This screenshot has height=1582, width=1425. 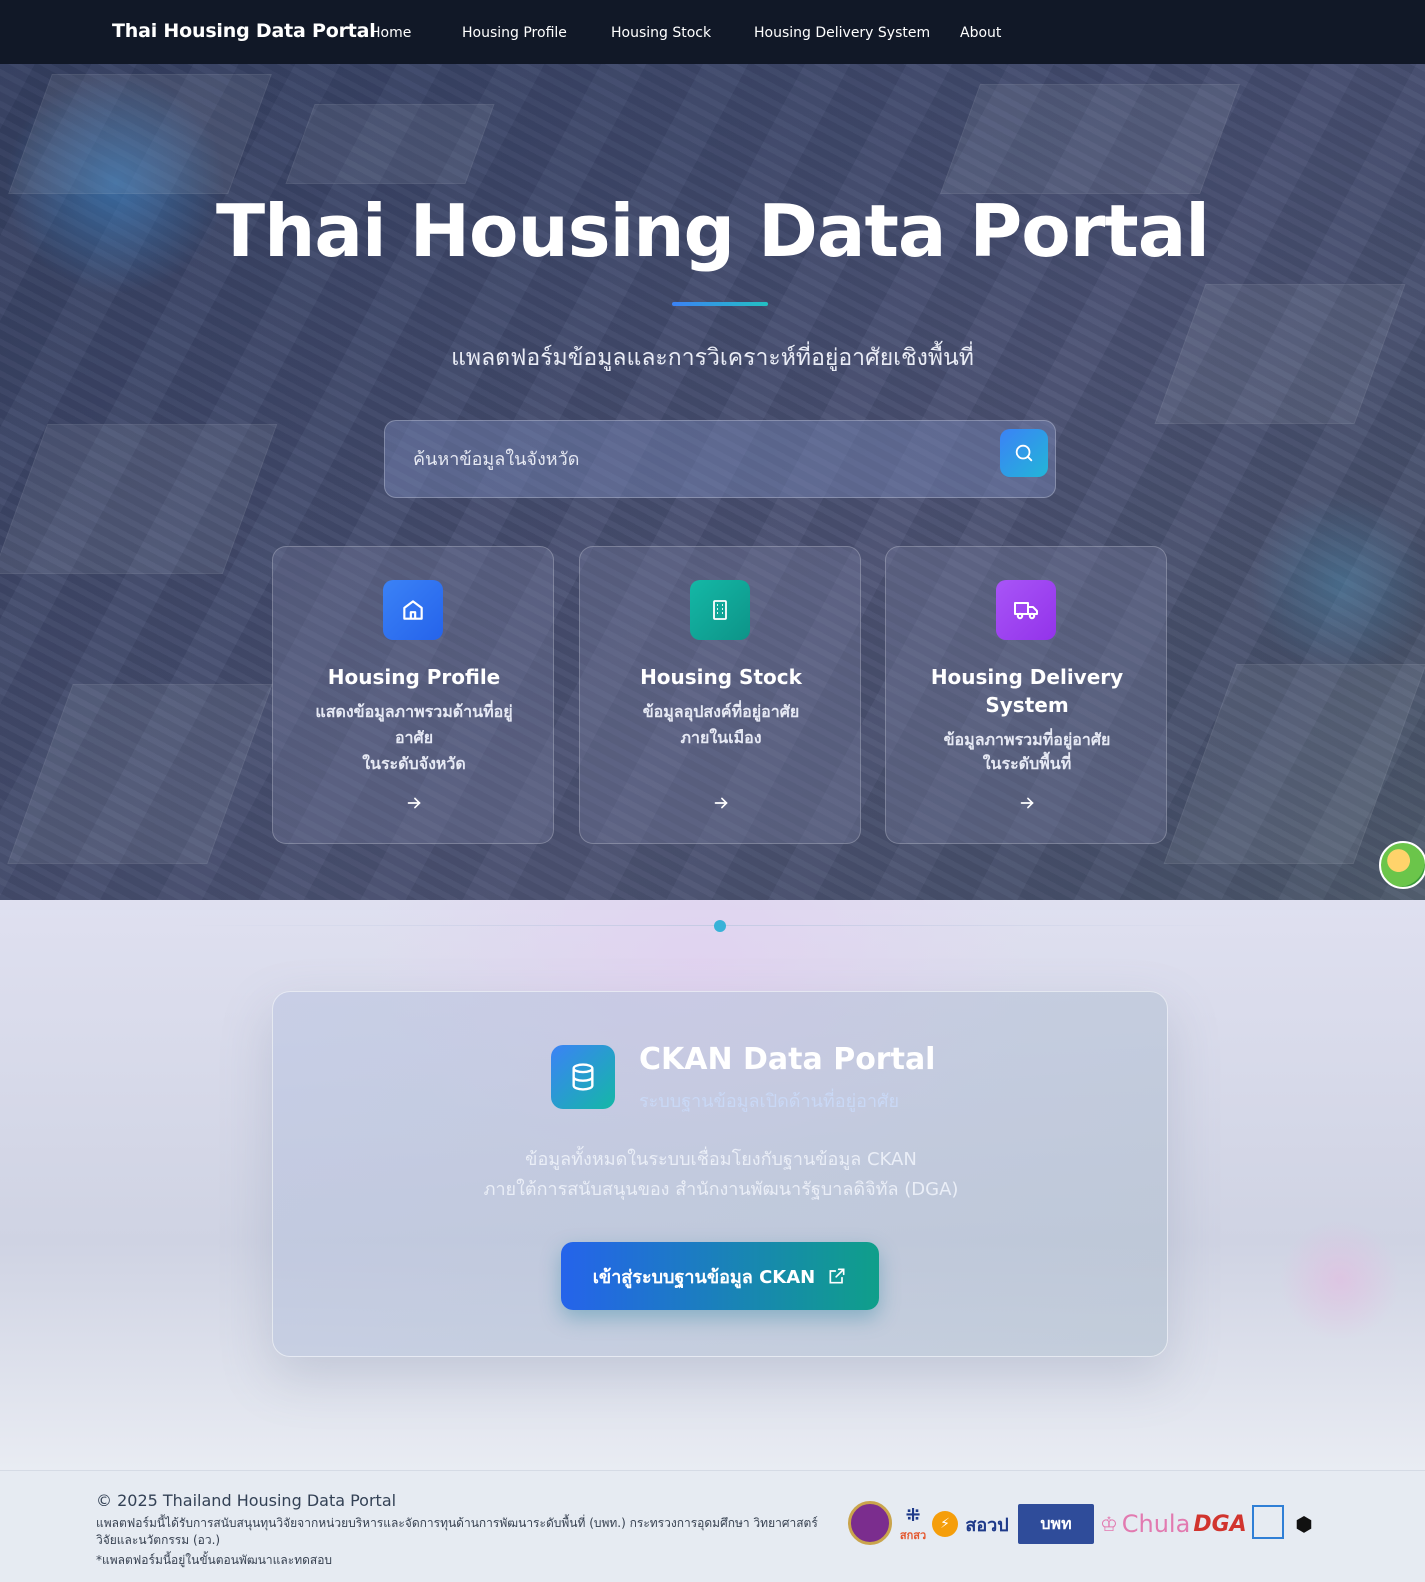 What do you see at coordinates (693, 459) in the screenshot?
I see `province-search-input` at bounding box center [693, 459].